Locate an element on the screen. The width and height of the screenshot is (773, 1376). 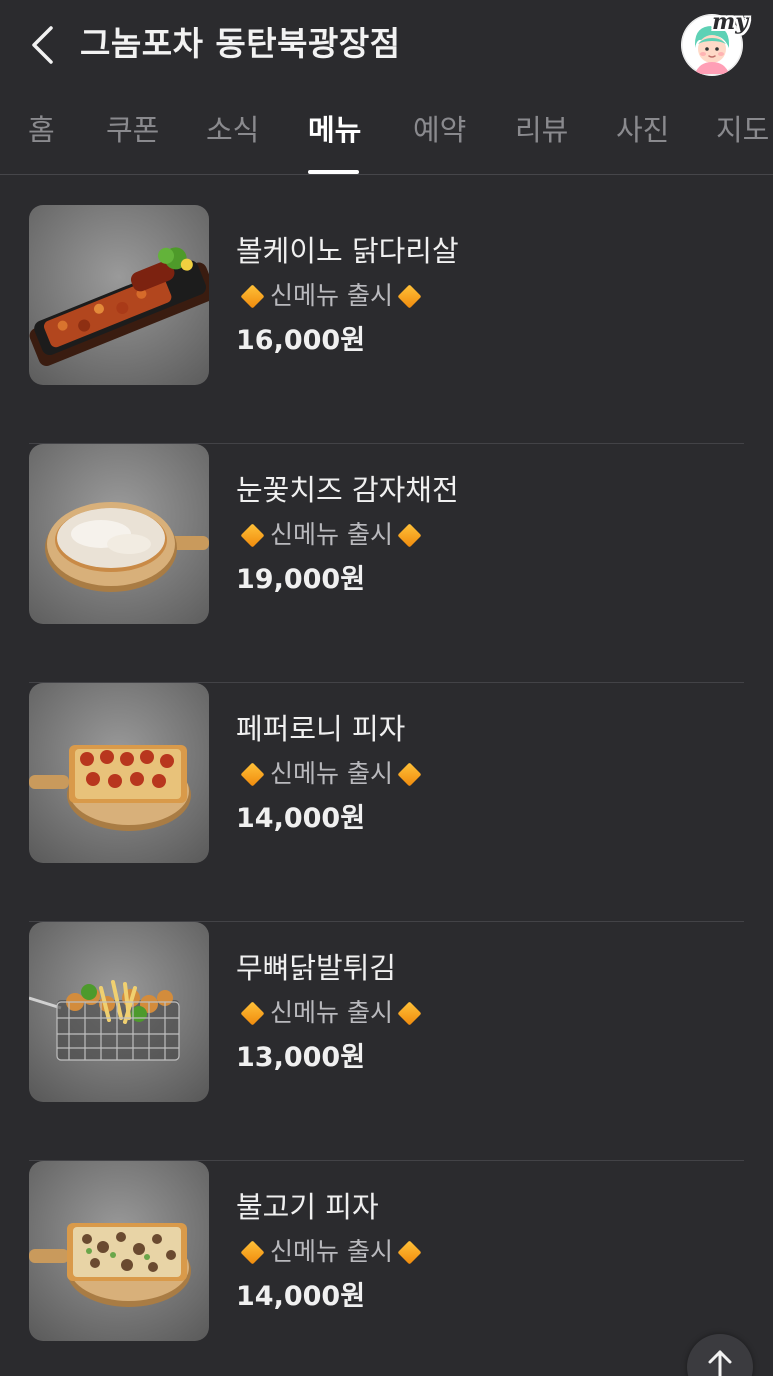
menu-image-fried-chicken-feet is located at coordinates (119, 1012).